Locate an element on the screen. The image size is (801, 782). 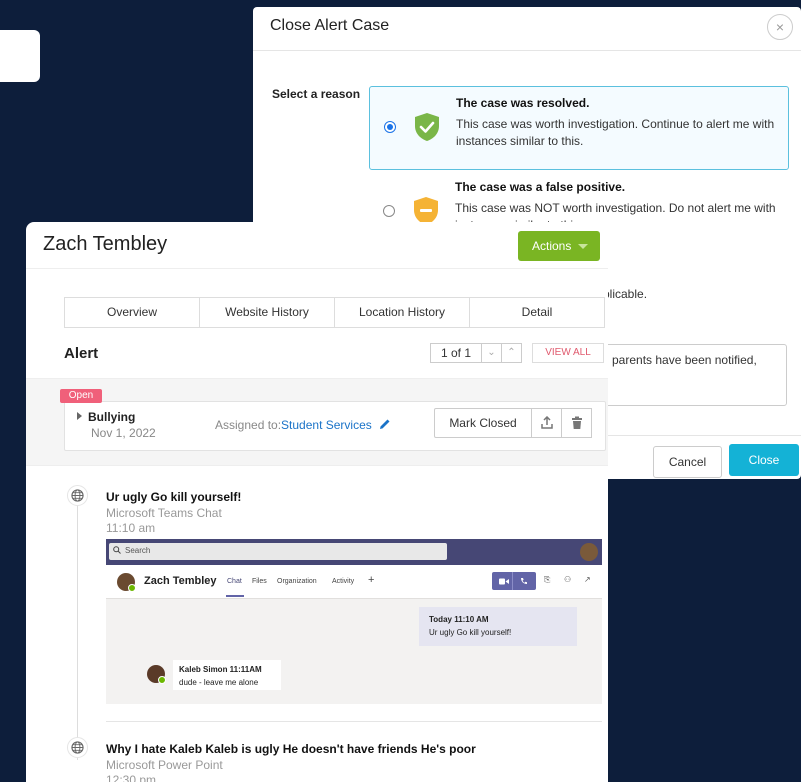
mark-closed-button: Mark Closed is located at coordinates (483, 423).